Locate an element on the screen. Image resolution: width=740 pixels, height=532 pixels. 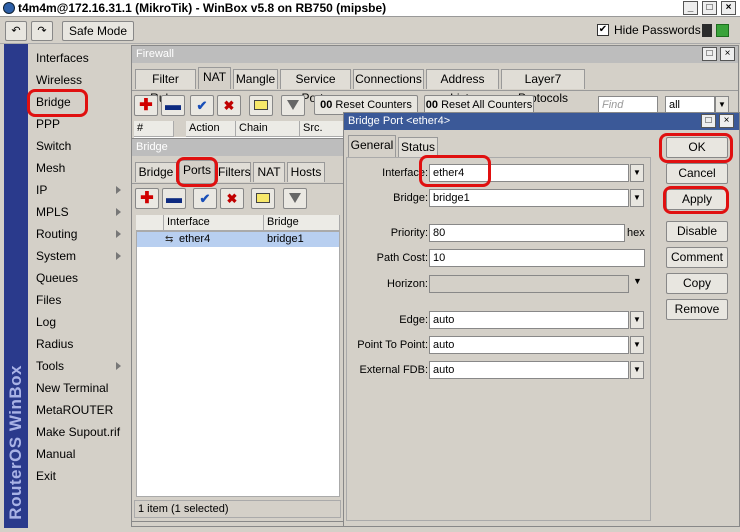
edge-dropdown-icon: ▼ is located at coordinates (637, 320).